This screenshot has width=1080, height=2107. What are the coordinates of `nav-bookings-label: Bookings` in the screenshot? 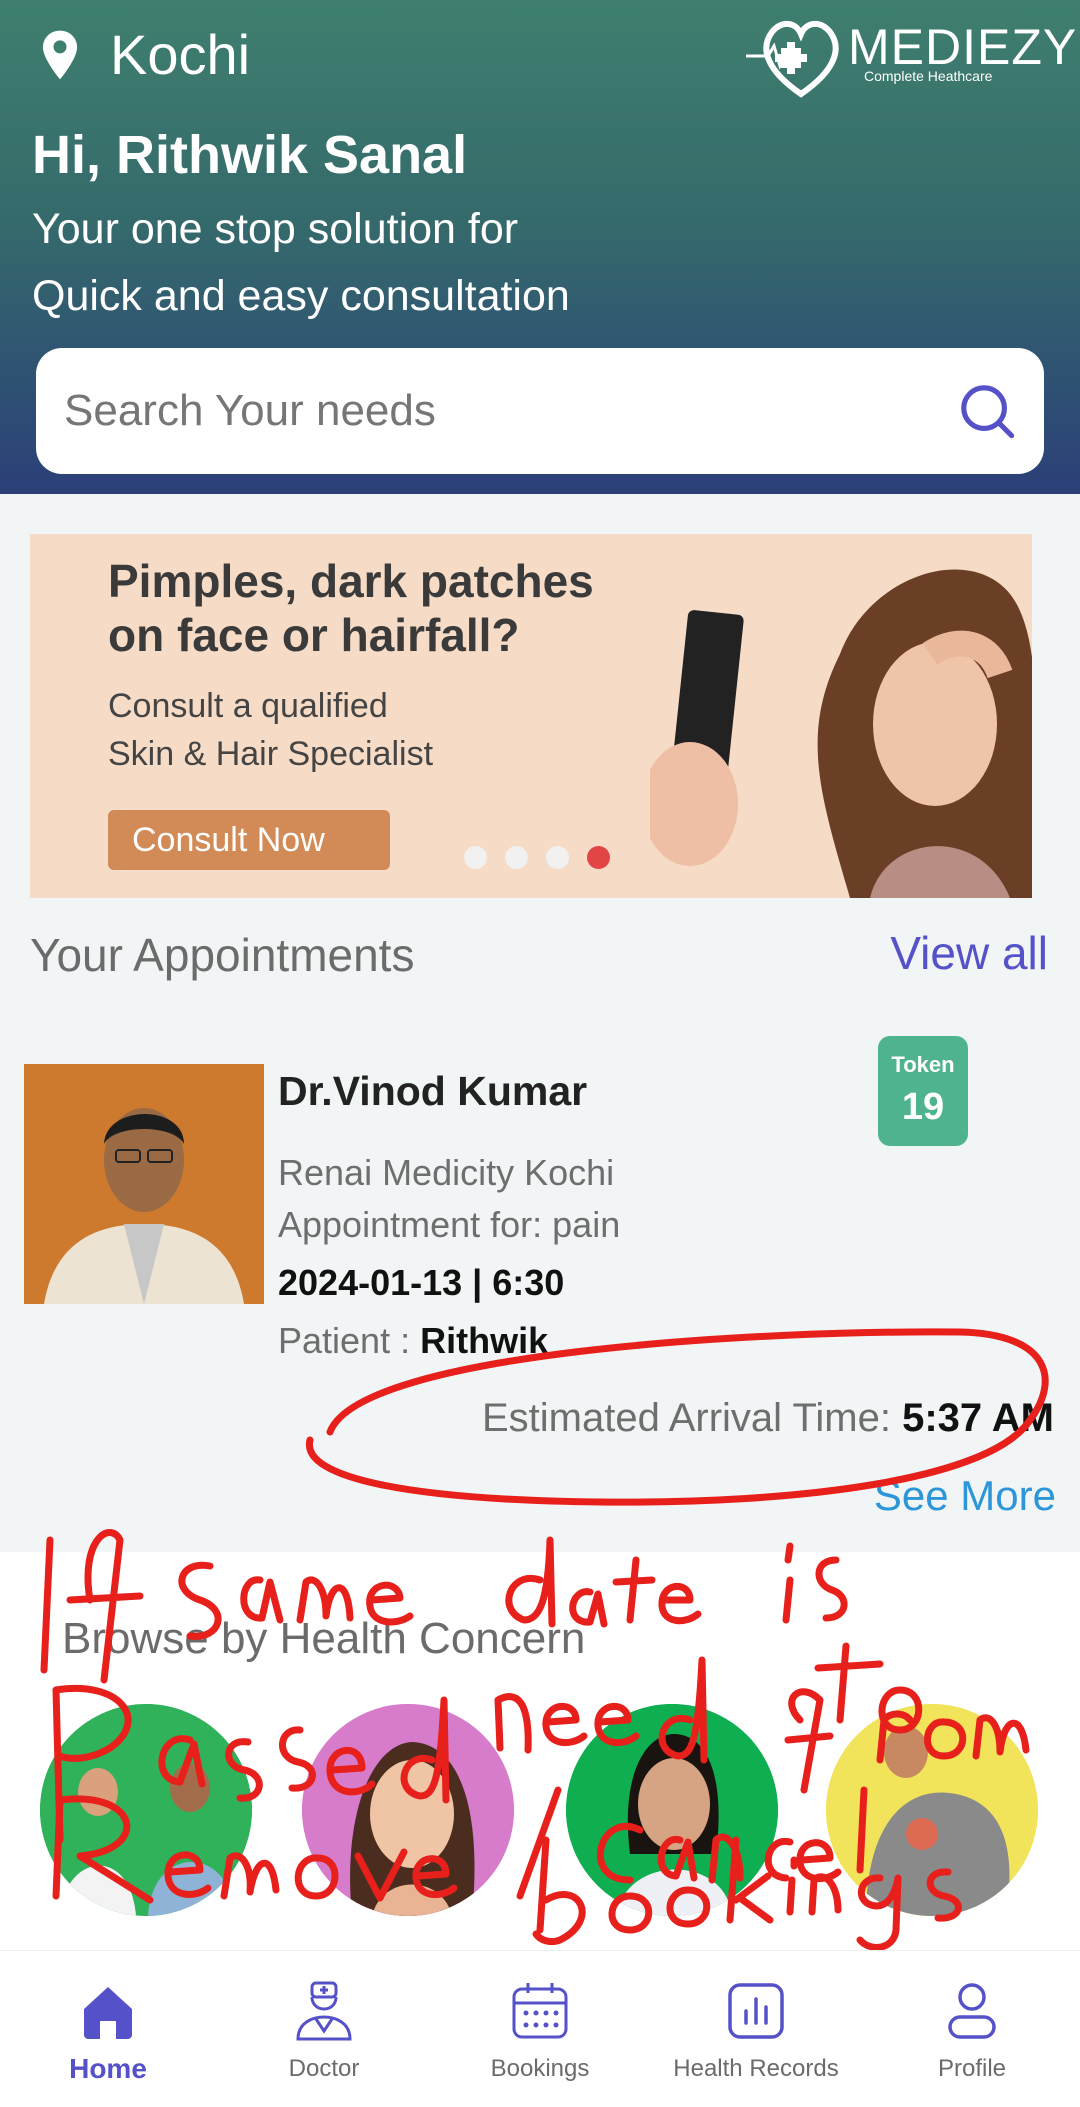 It's located at (540, 2068).